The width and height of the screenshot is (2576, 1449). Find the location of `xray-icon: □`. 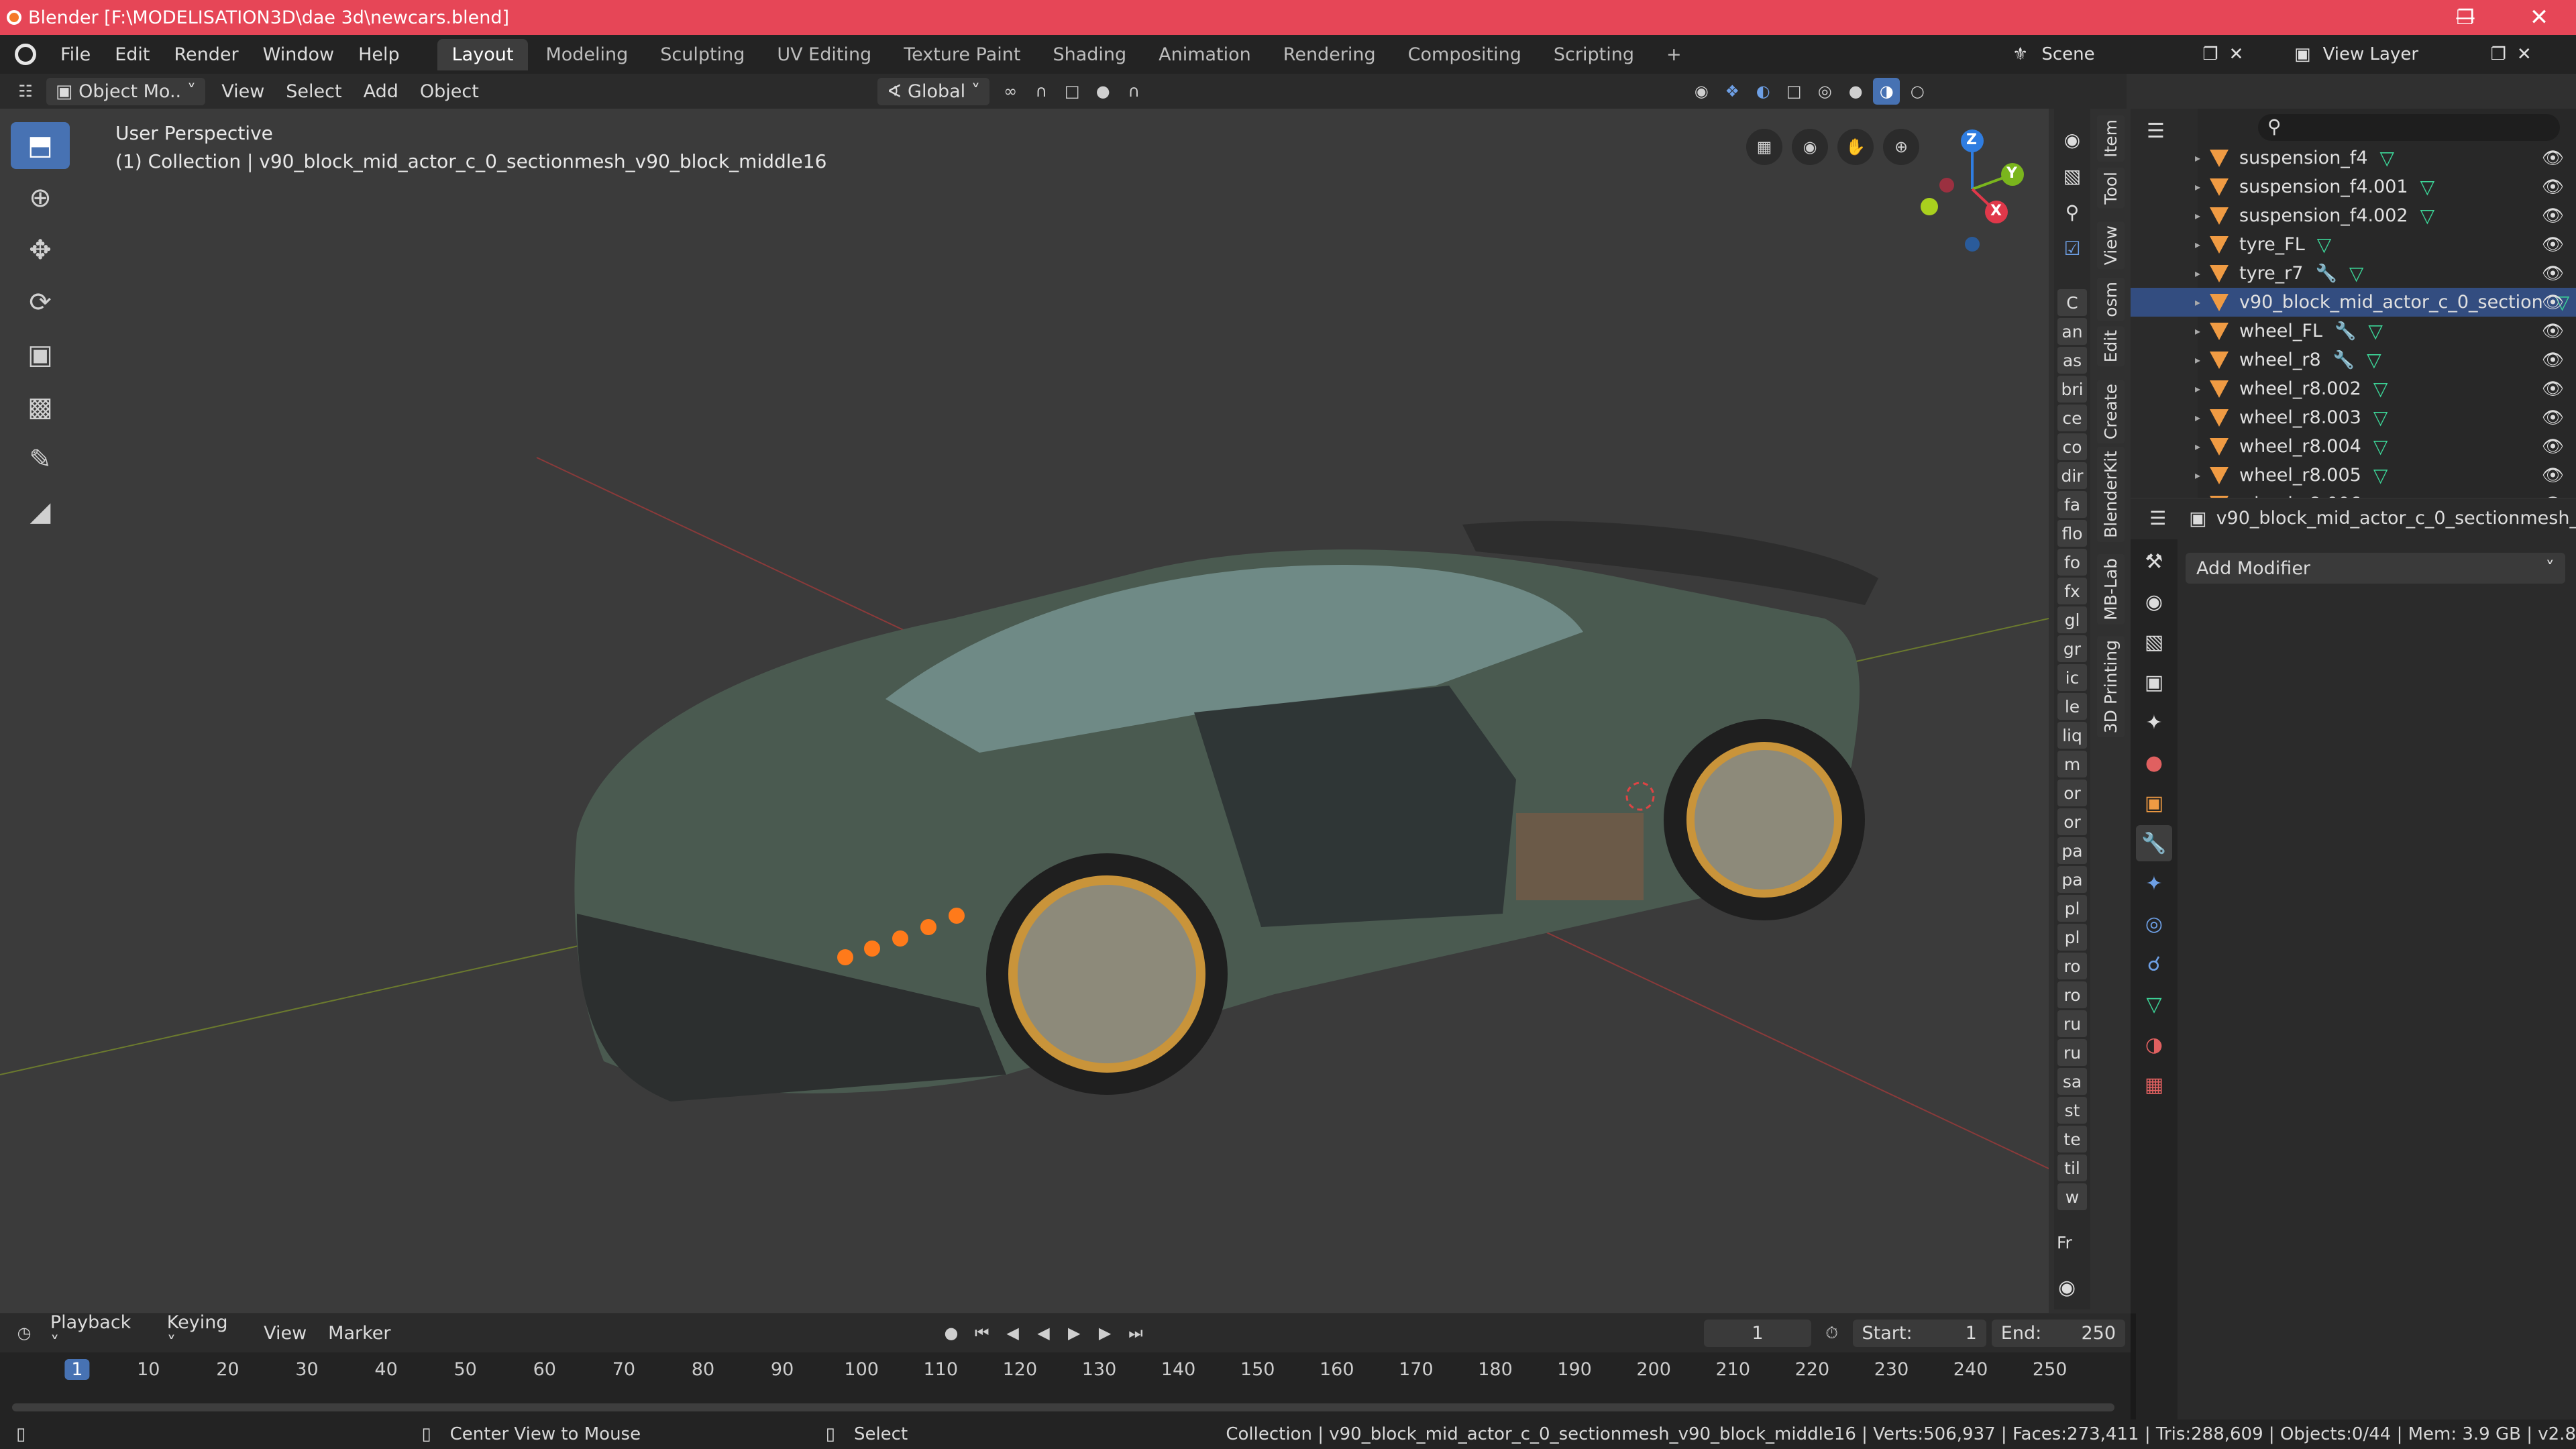

xray-icon: □ is located at coordinates (1793, 91).